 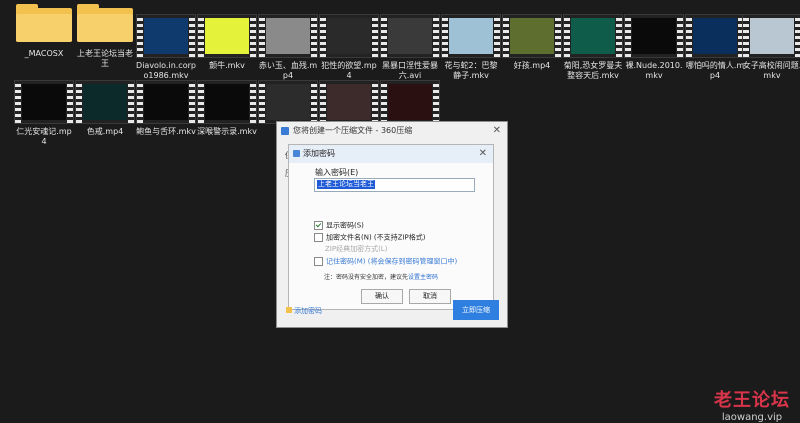 I want to click on video-file: 仁光安魂记.mp4, so click(x=44, y=113).